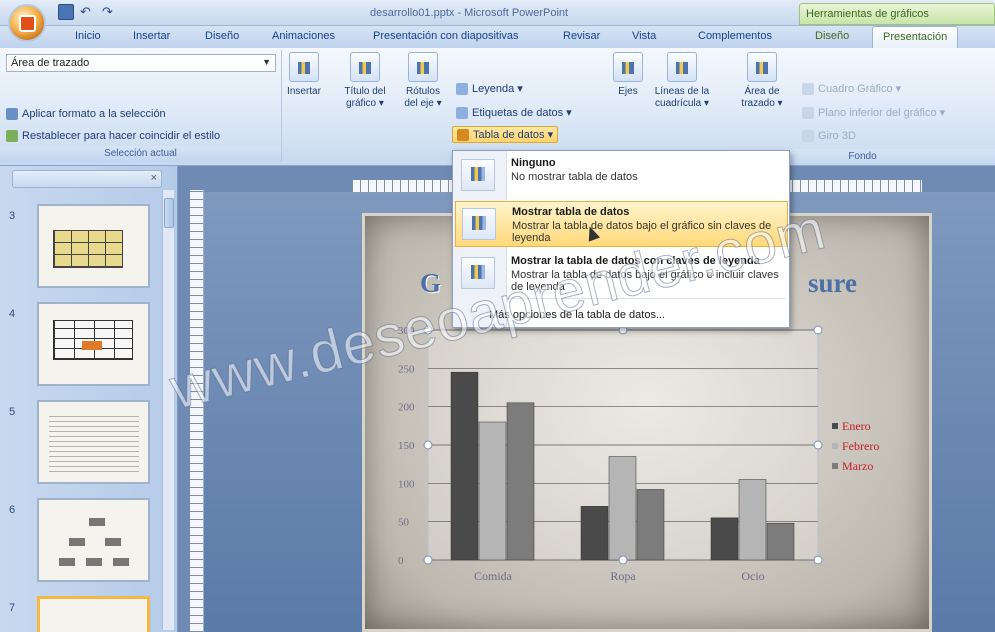  What do you see at coordinates (462, 112) in the screenshot?
I see `data-labels-icon` at bounding box center [462, 112].